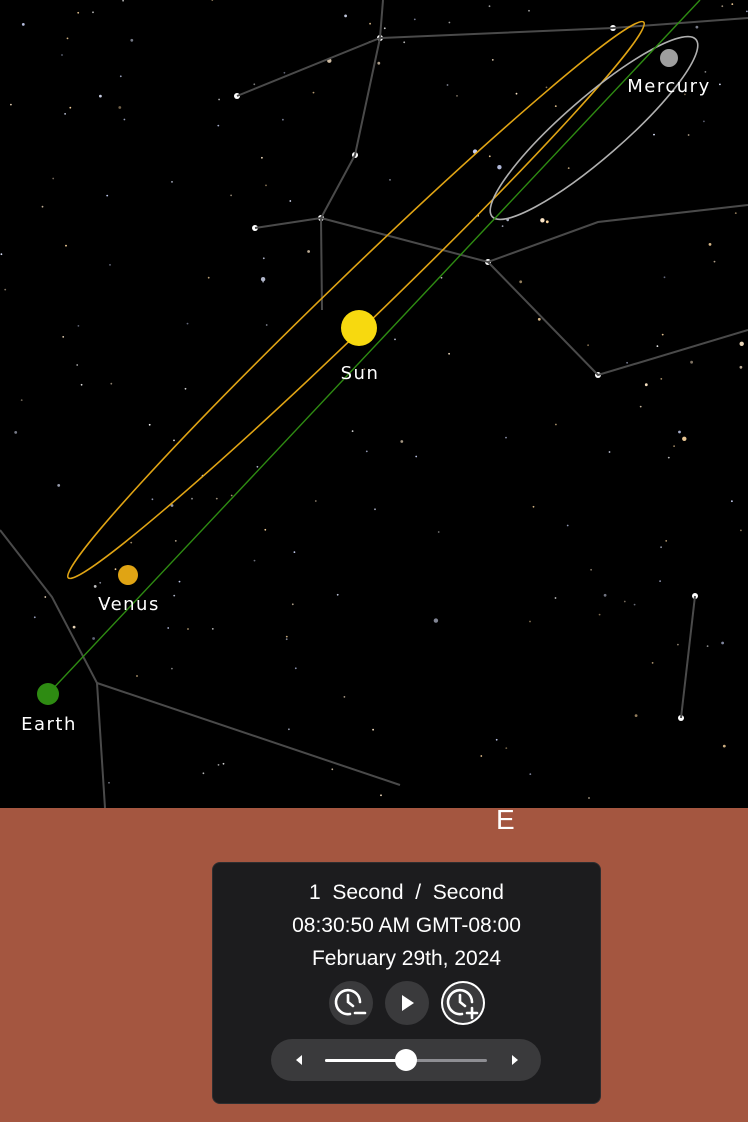  I want to click on speed-slider-fill, so click(365, 1060).